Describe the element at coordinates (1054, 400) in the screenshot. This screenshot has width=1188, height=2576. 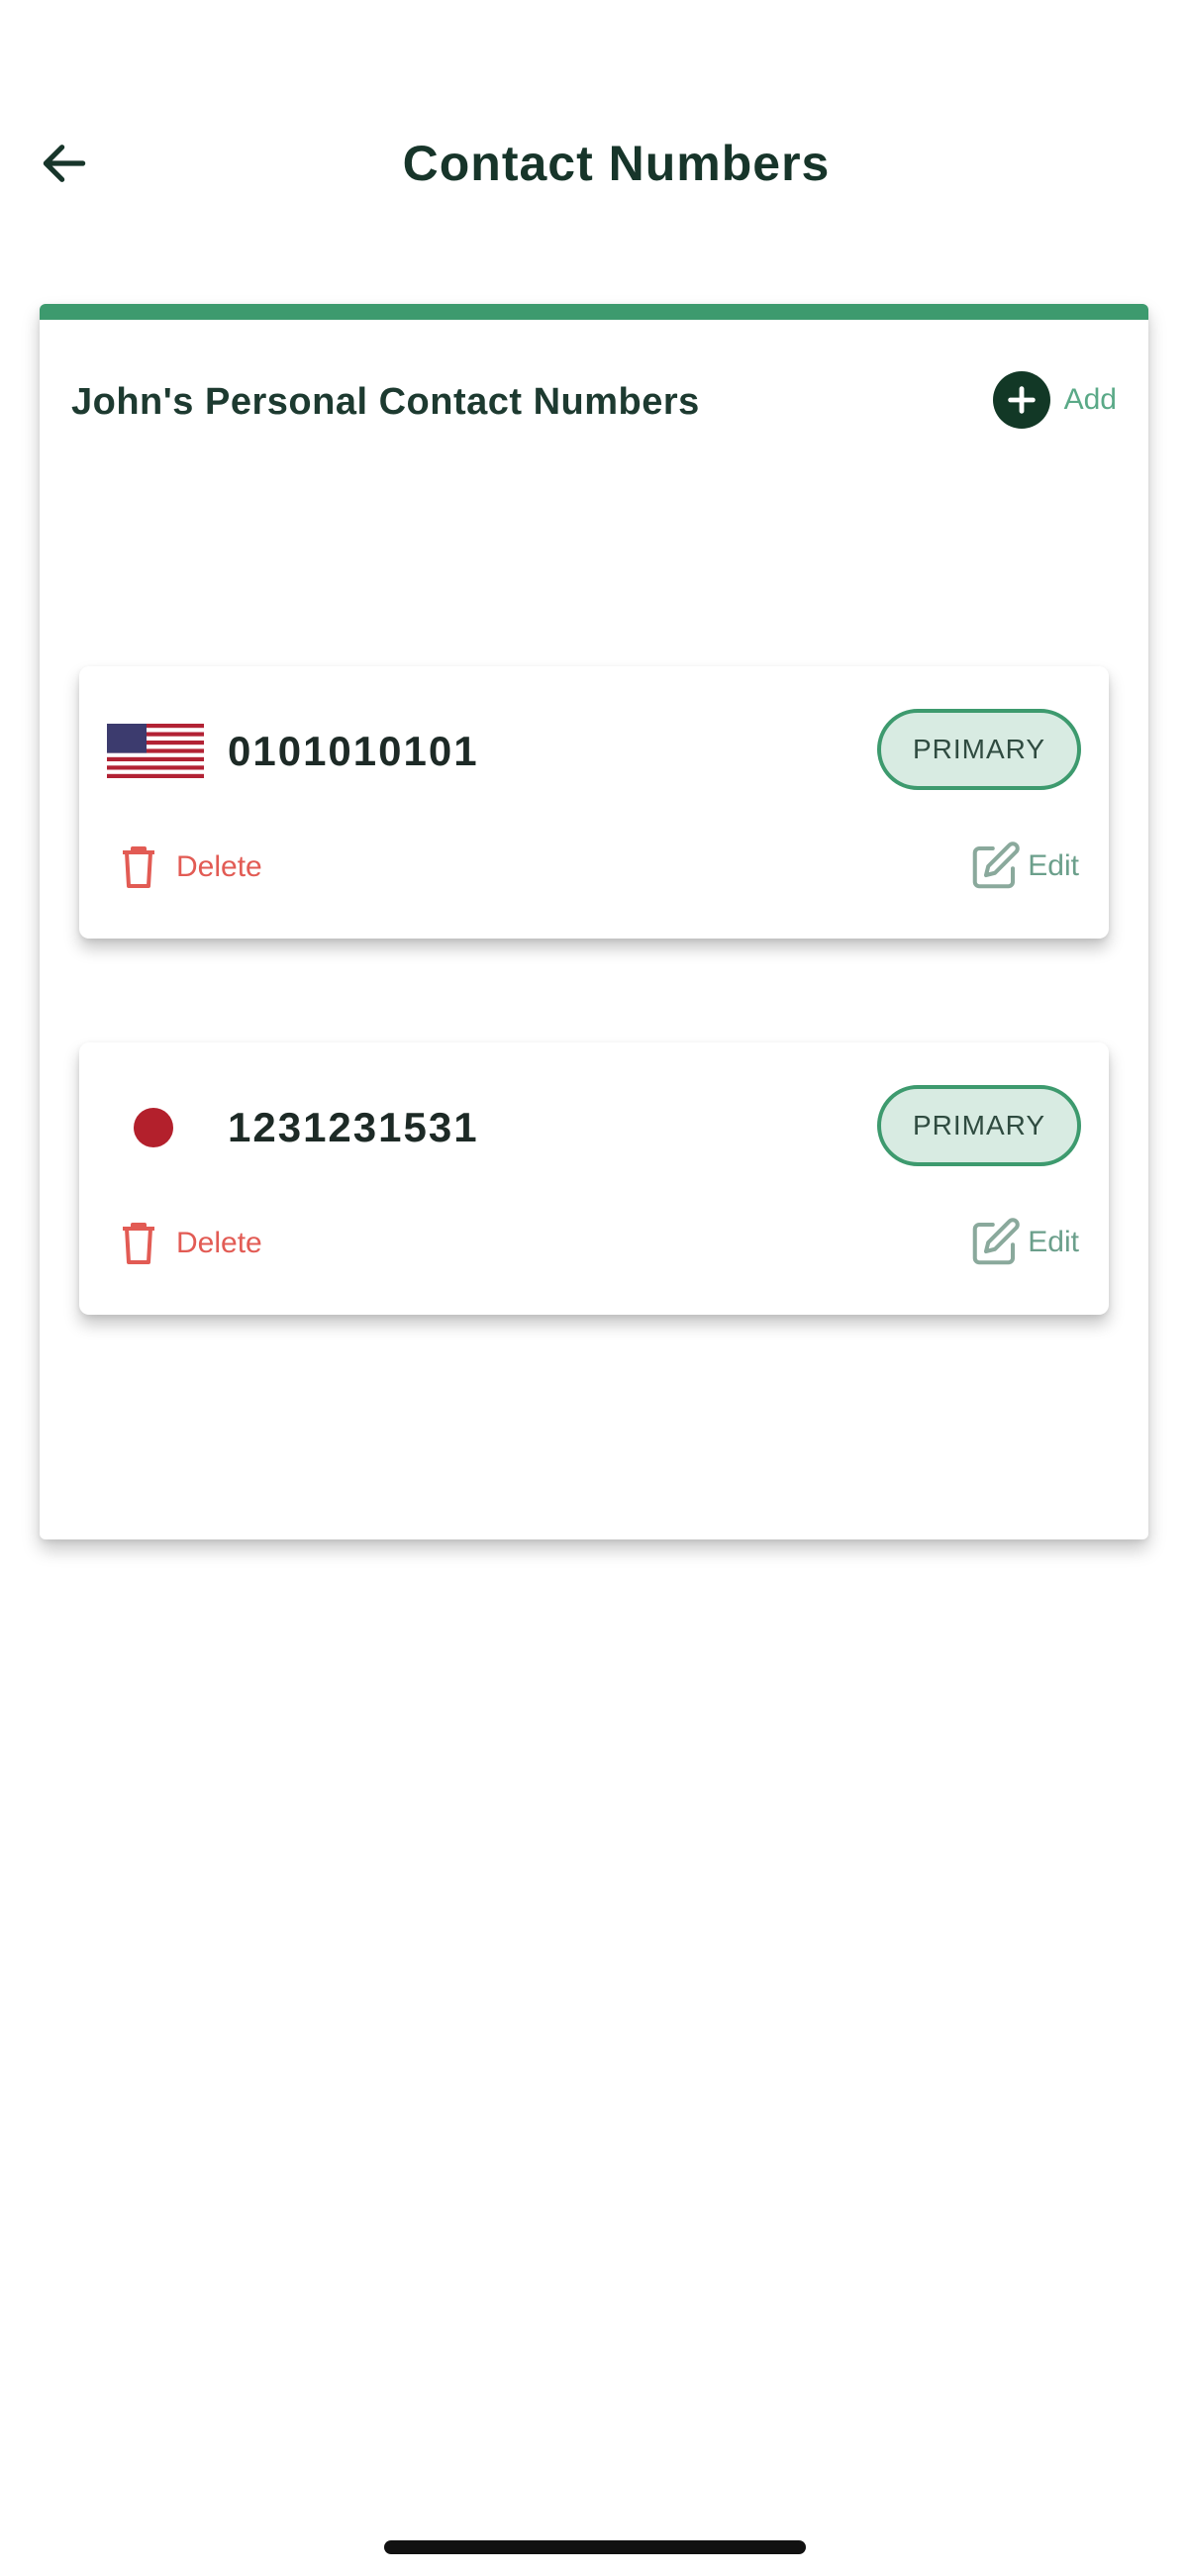
I see `add-number-button: Add` at that location.